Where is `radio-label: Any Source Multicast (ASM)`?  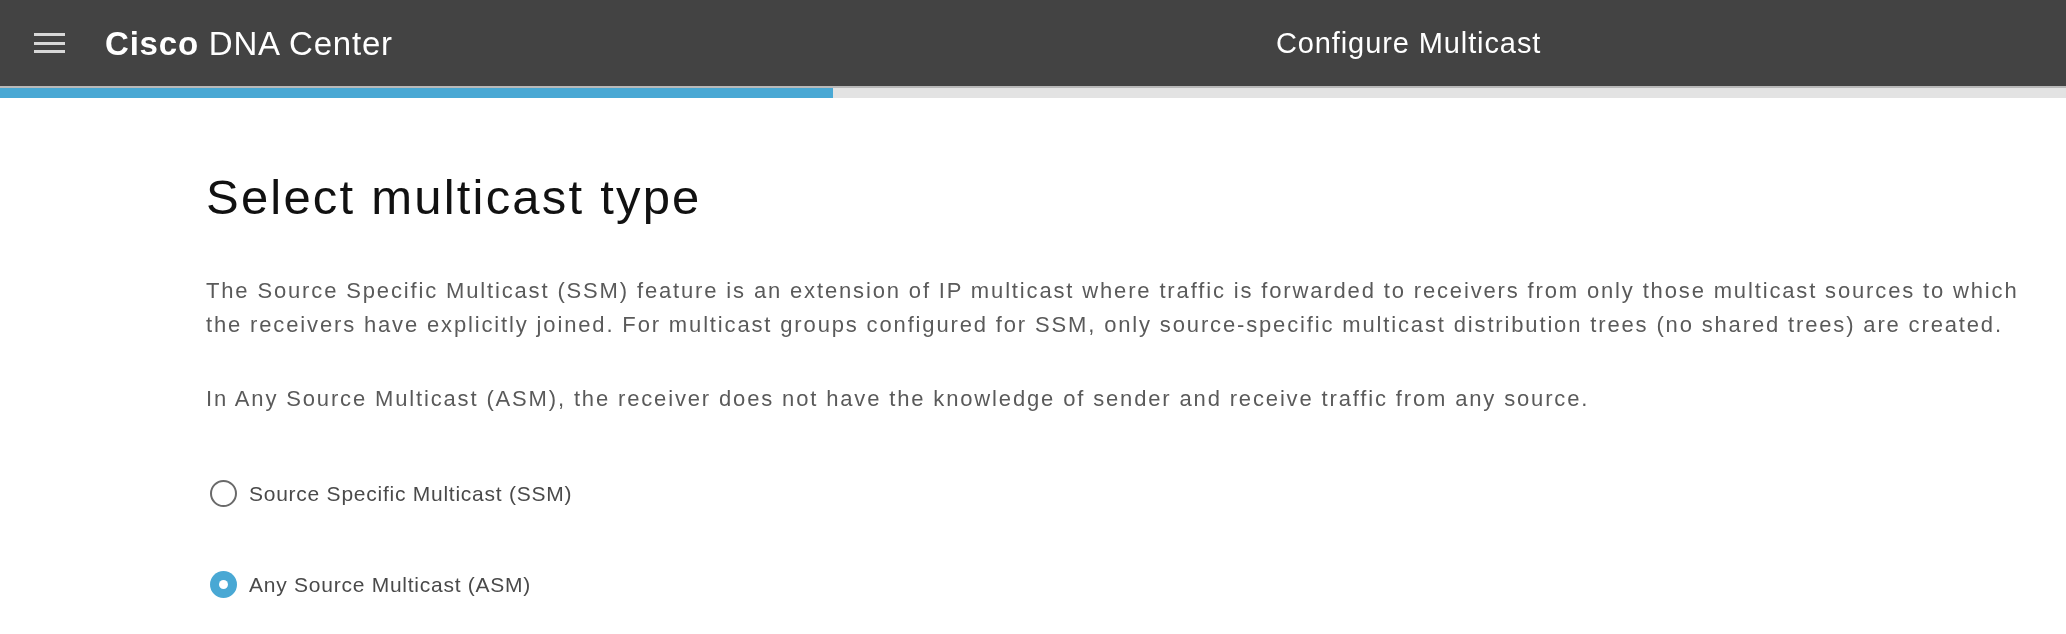 radio-label: Any Source Multicast (ASM) is located at coordinates (390, 584).